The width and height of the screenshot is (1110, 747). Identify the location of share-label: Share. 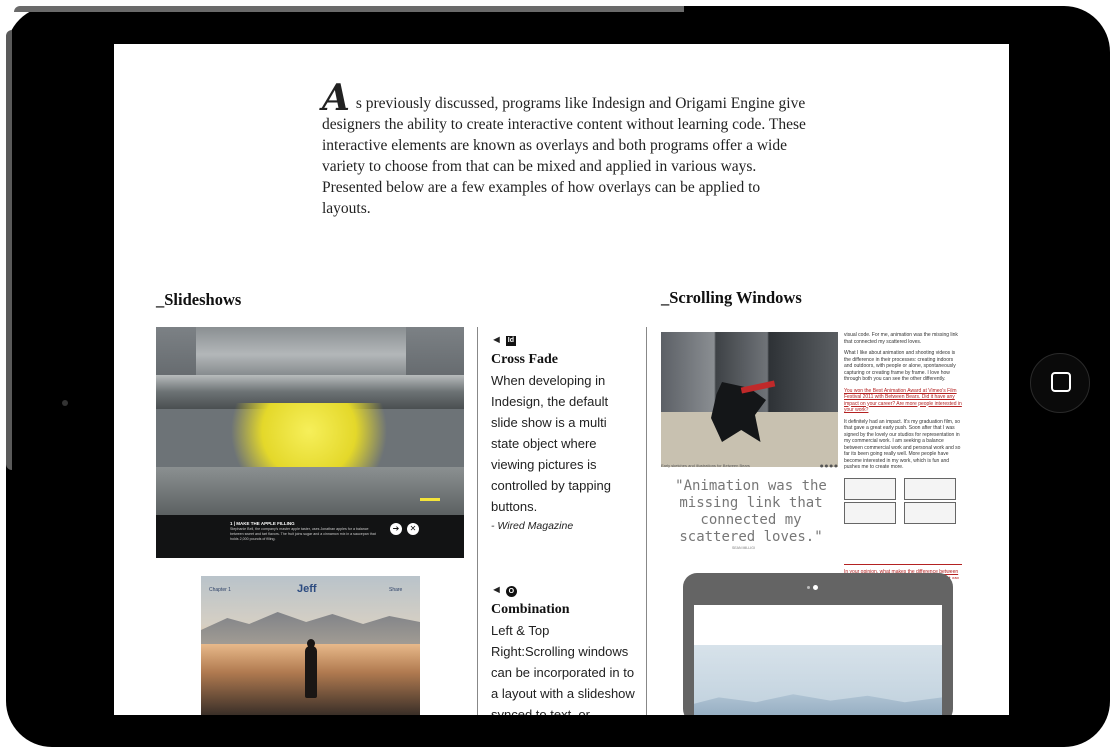
(395, 590).